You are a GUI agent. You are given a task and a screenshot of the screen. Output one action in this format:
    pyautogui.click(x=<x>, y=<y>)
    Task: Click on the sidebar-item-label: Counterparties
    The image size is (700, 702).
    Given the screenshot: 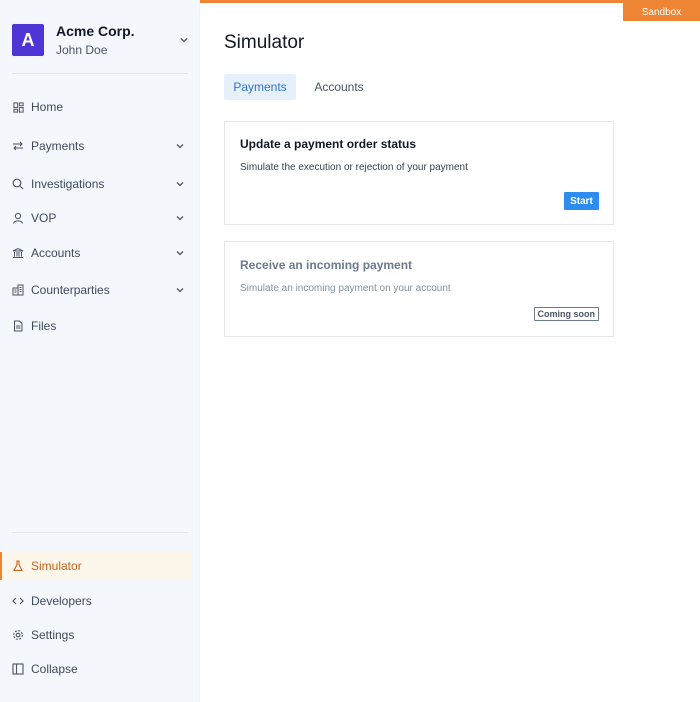 What is the action you would take?
    pyautogui.click(x=70, y=290)
    